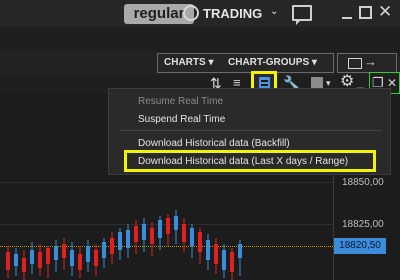  Describe the element at coordinates (355, 63) in the screenshot. I see `window-icon` at that location.